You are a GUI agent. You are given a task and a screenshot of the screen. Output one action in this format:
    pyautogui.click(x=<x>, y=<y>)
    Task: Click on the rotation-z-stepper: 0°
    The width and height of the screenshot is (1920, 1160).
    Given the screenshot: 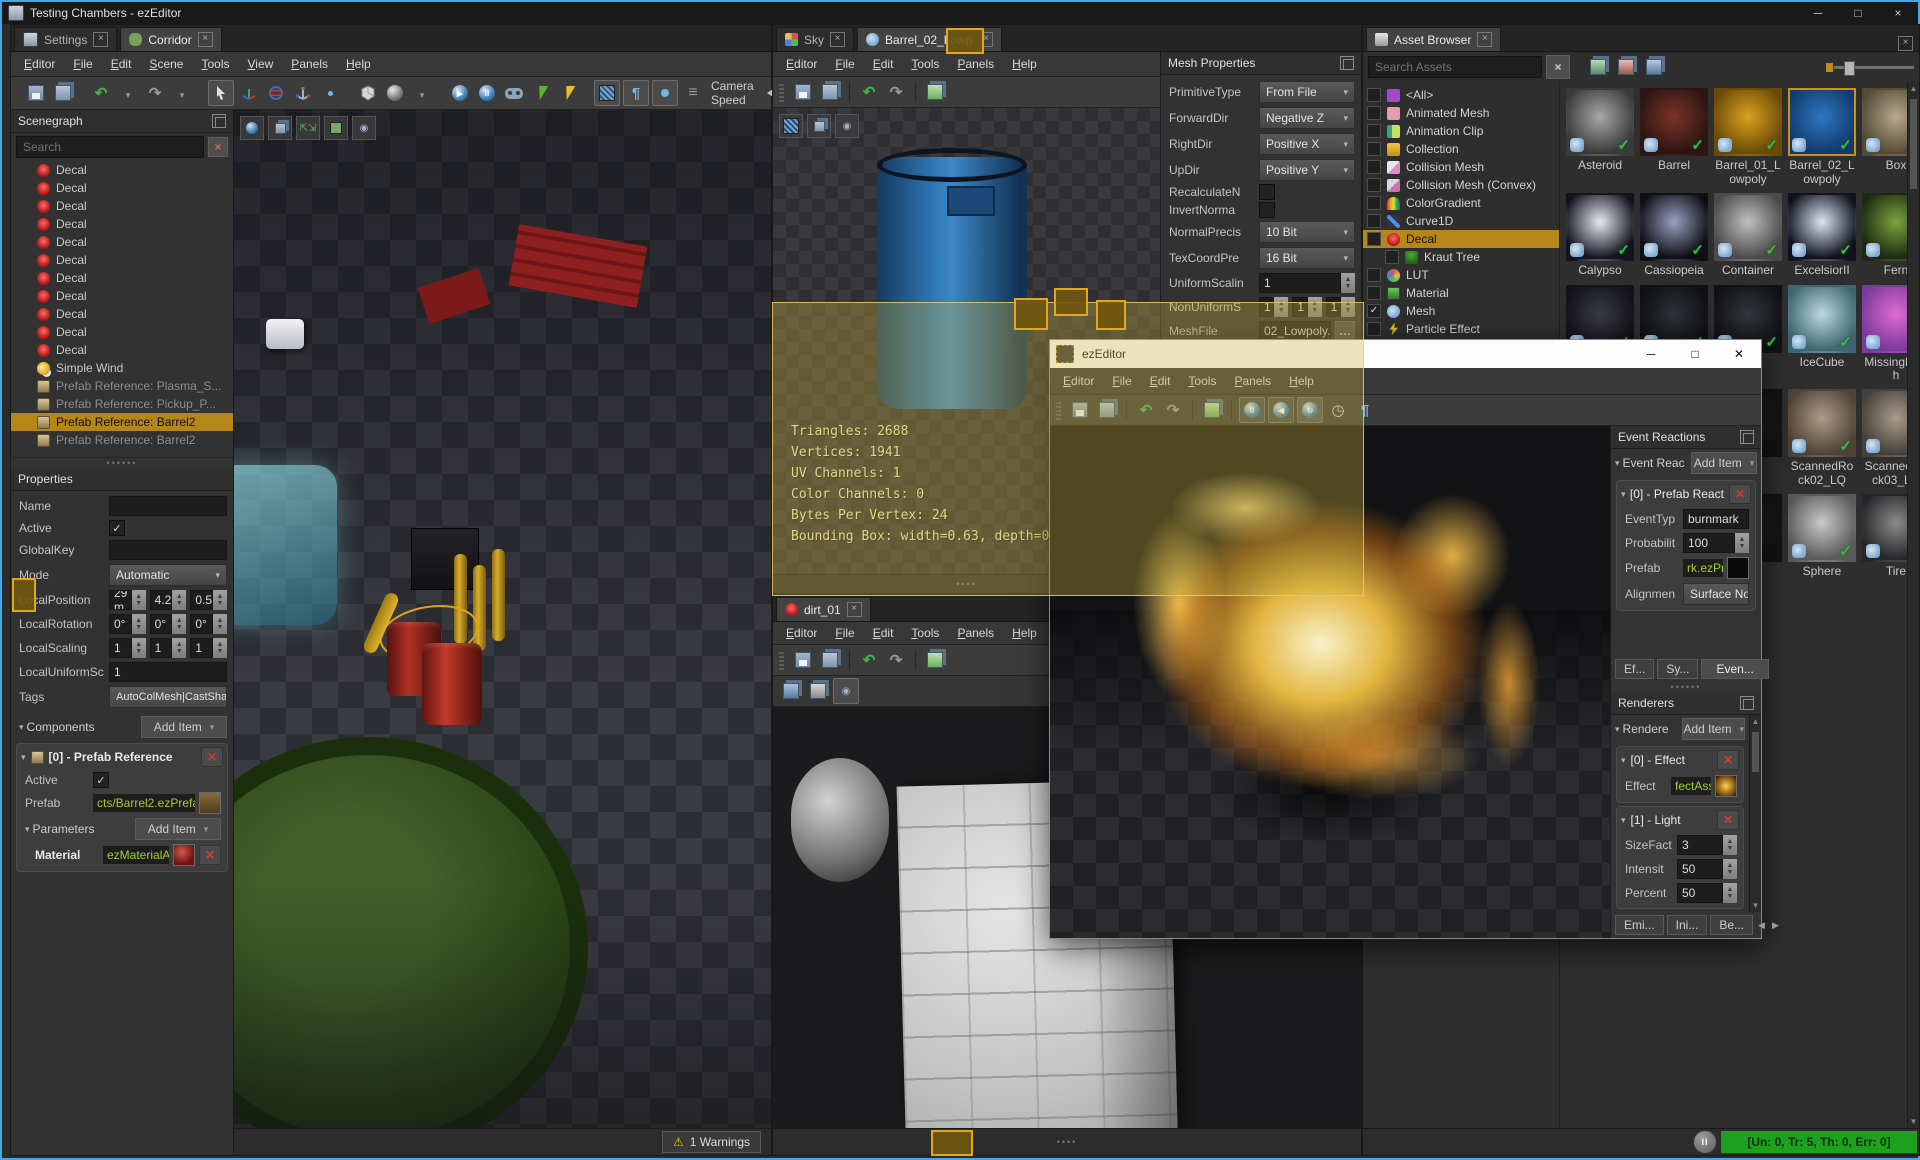 What is the action you would take?
    pyautogui.click(x=209, y=624)
    